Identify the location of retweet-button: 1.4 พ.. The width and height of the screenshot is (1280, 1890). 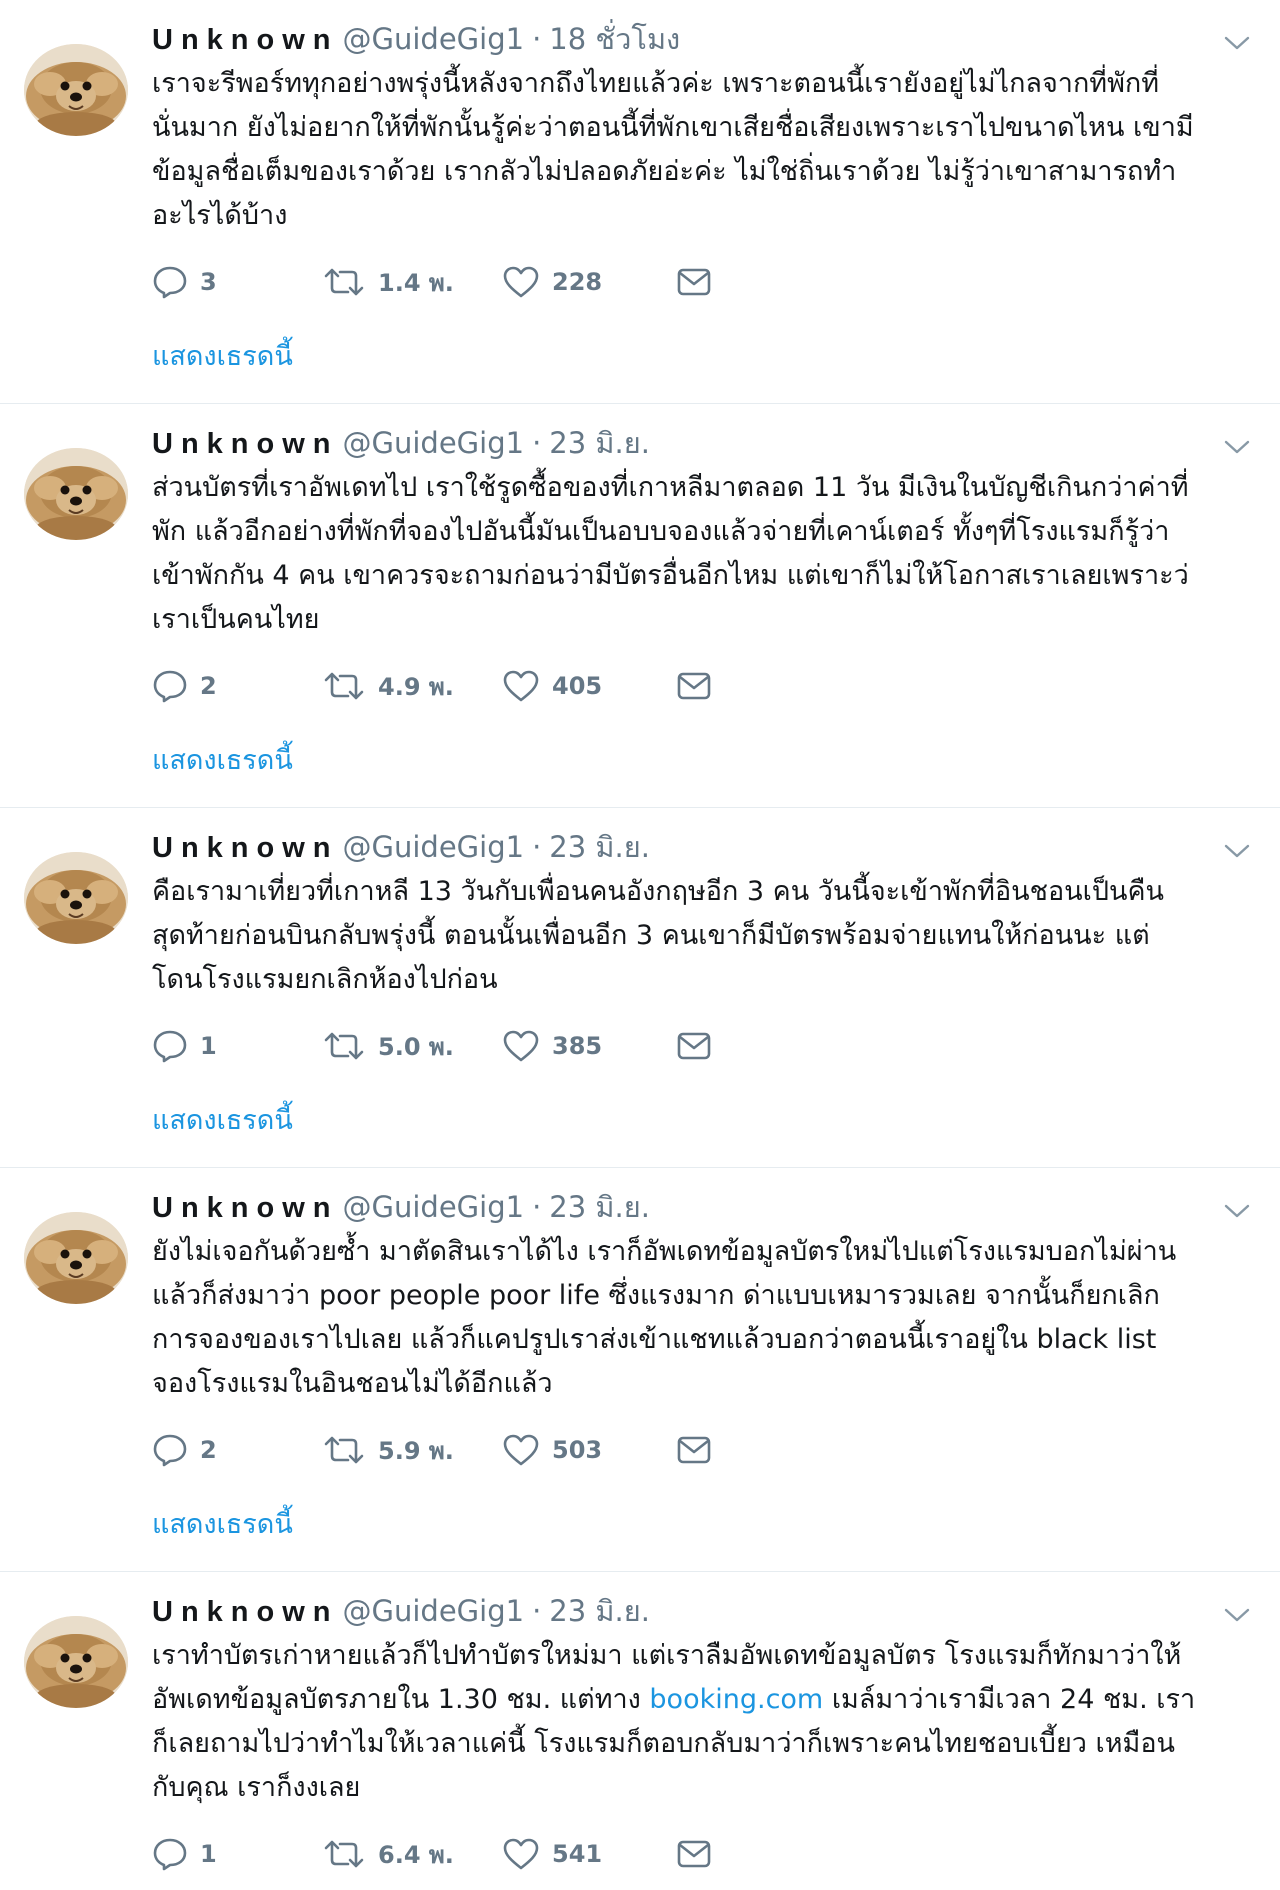
(412, 282).